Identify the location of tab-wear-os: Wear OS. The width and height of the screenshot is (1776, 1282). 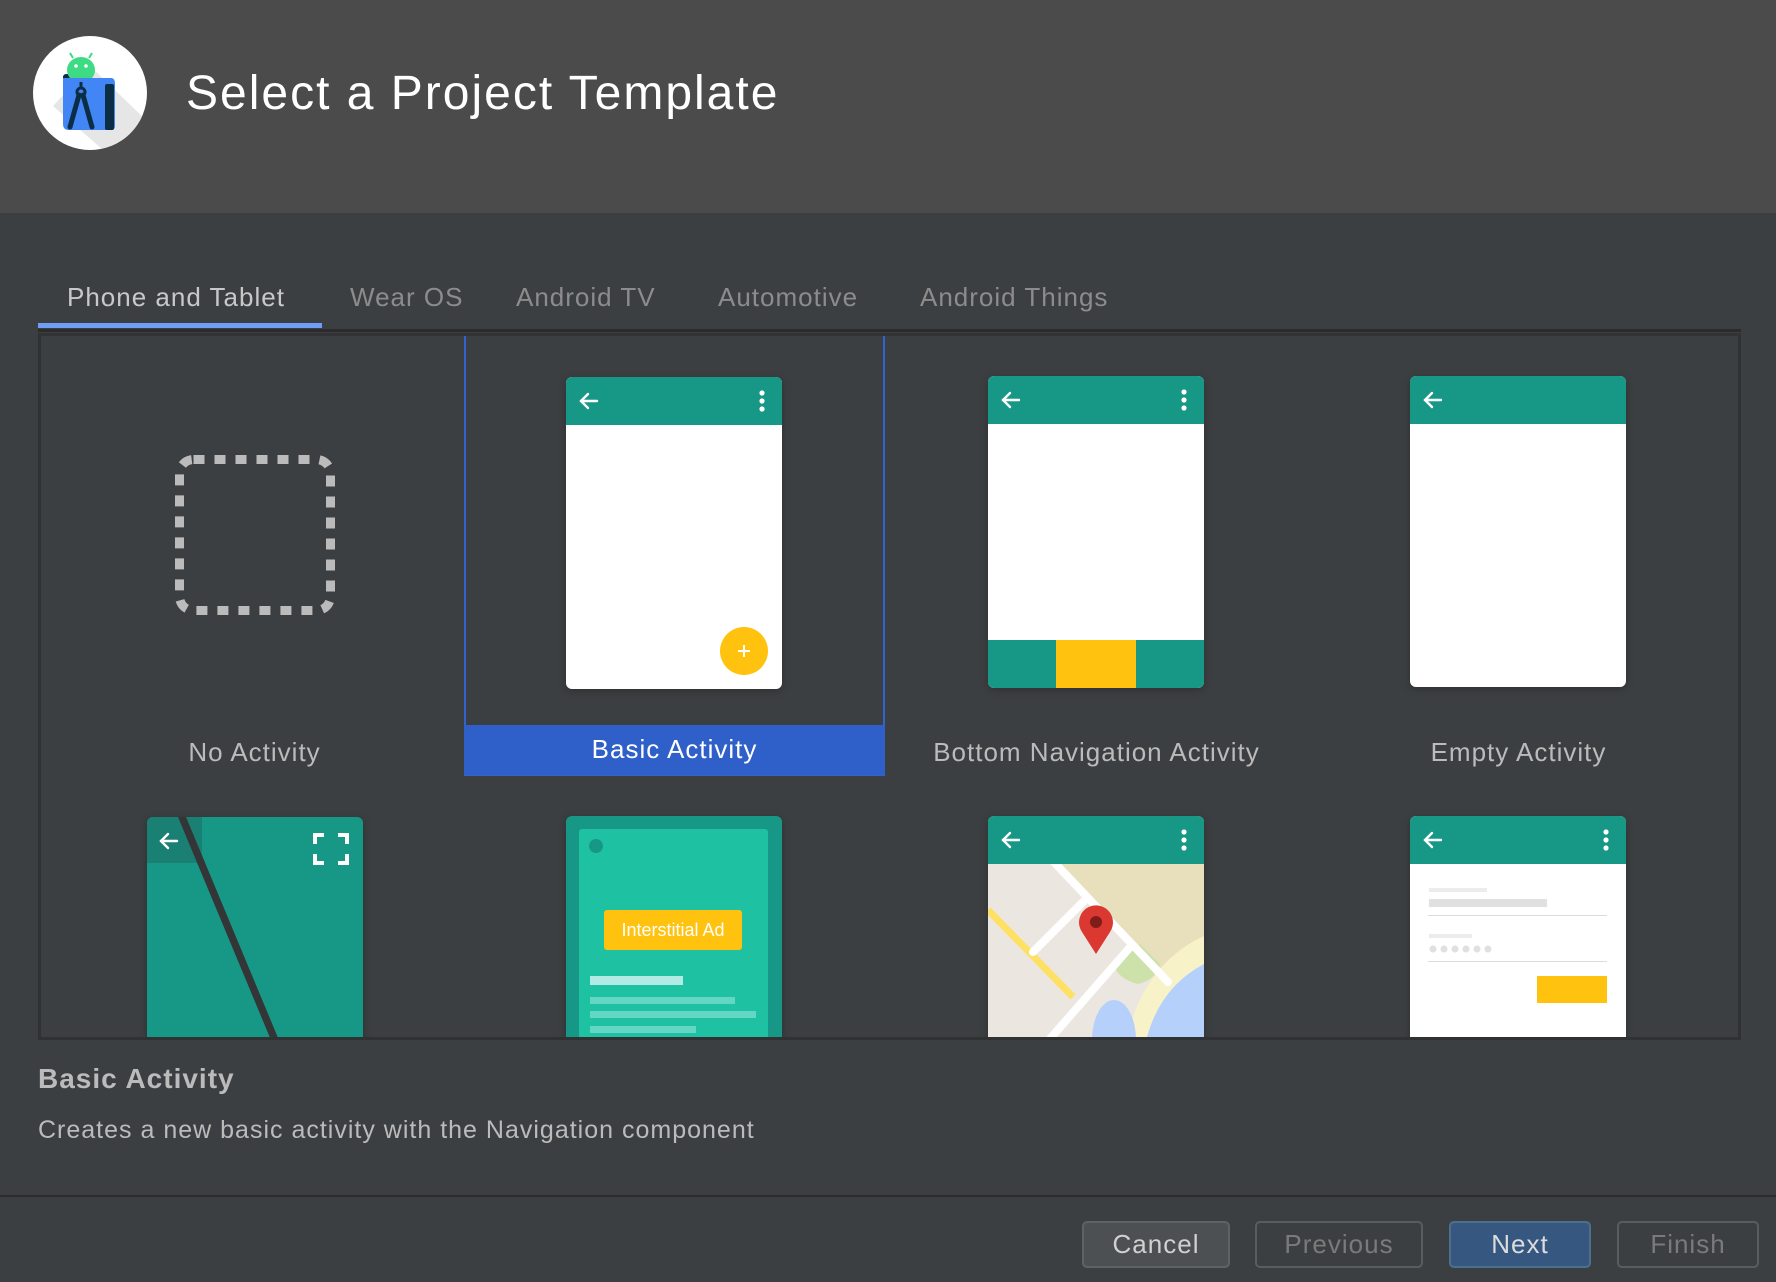
(406, 300).